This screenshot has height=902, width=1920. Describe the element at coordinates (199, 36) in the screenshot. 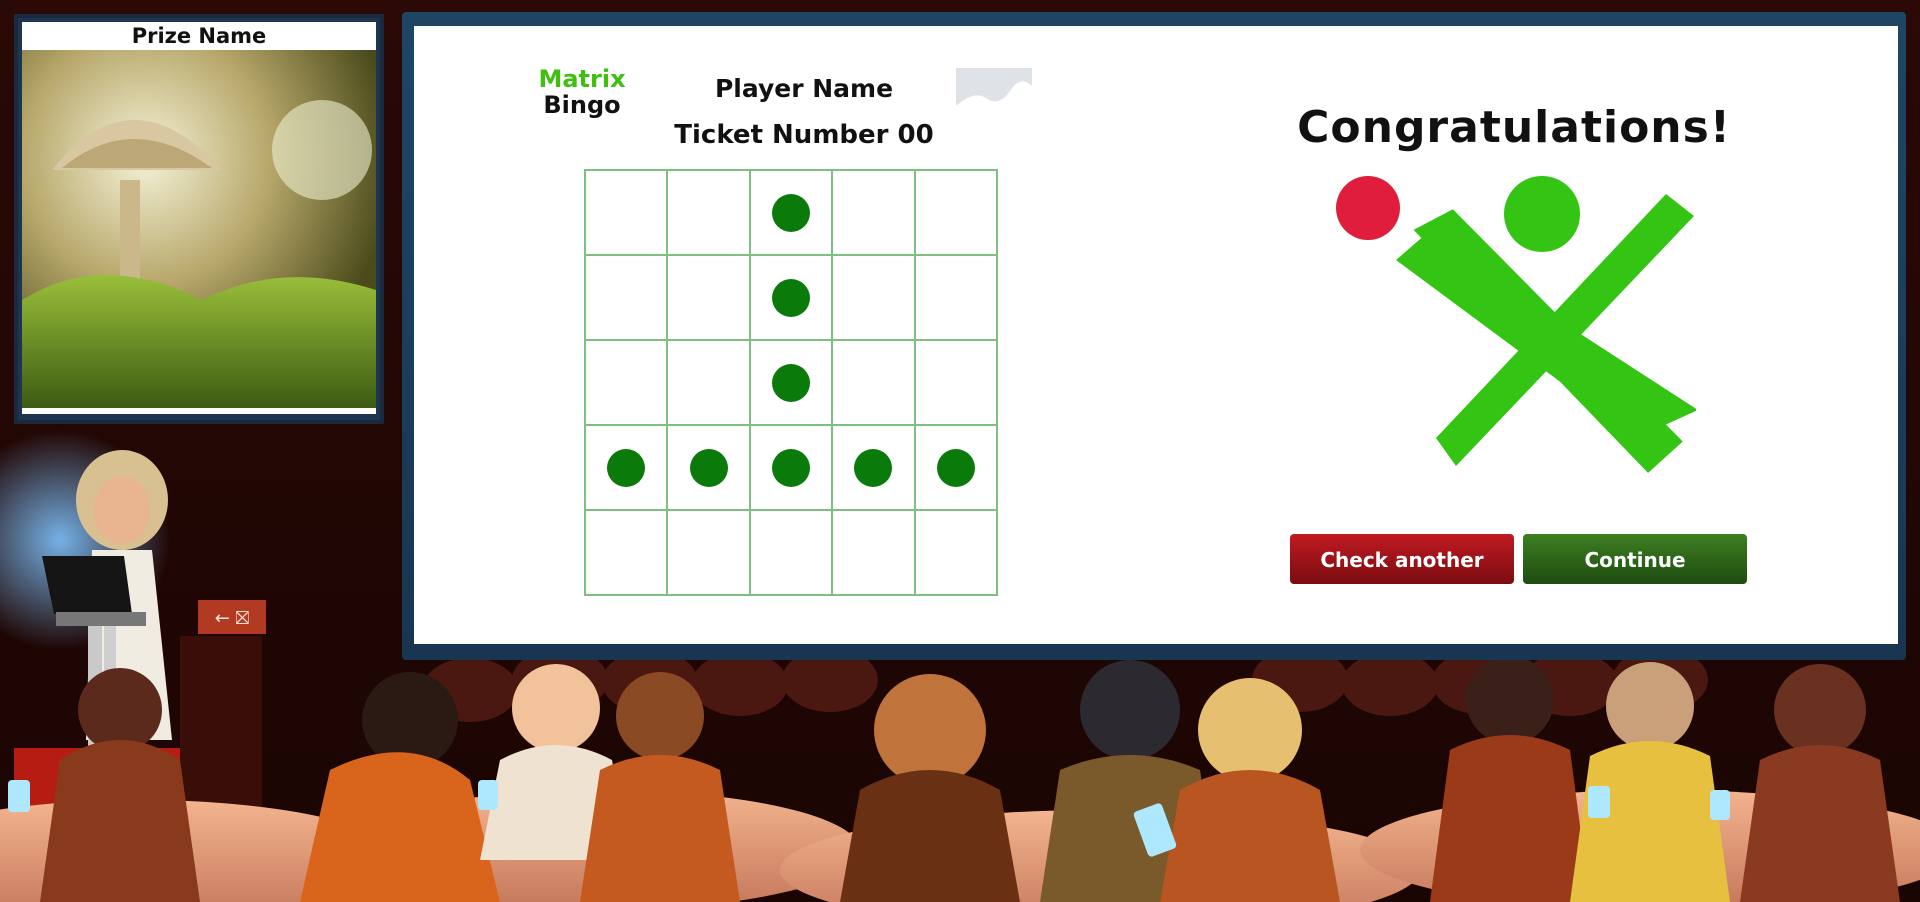

I see `prize-title: Prize Name` at that location.